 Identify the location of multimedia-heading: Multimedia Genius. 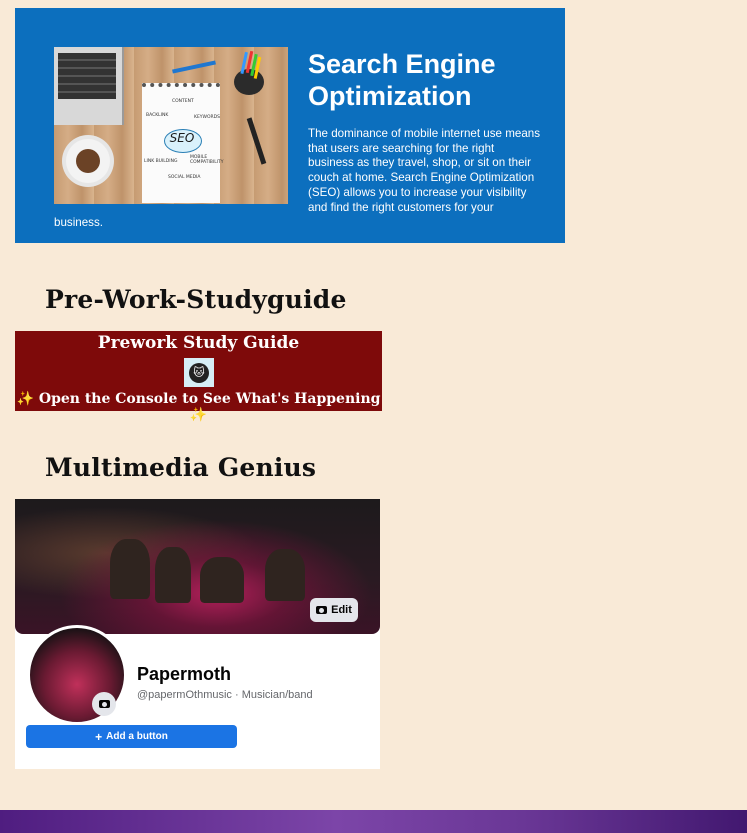
(181, 467).